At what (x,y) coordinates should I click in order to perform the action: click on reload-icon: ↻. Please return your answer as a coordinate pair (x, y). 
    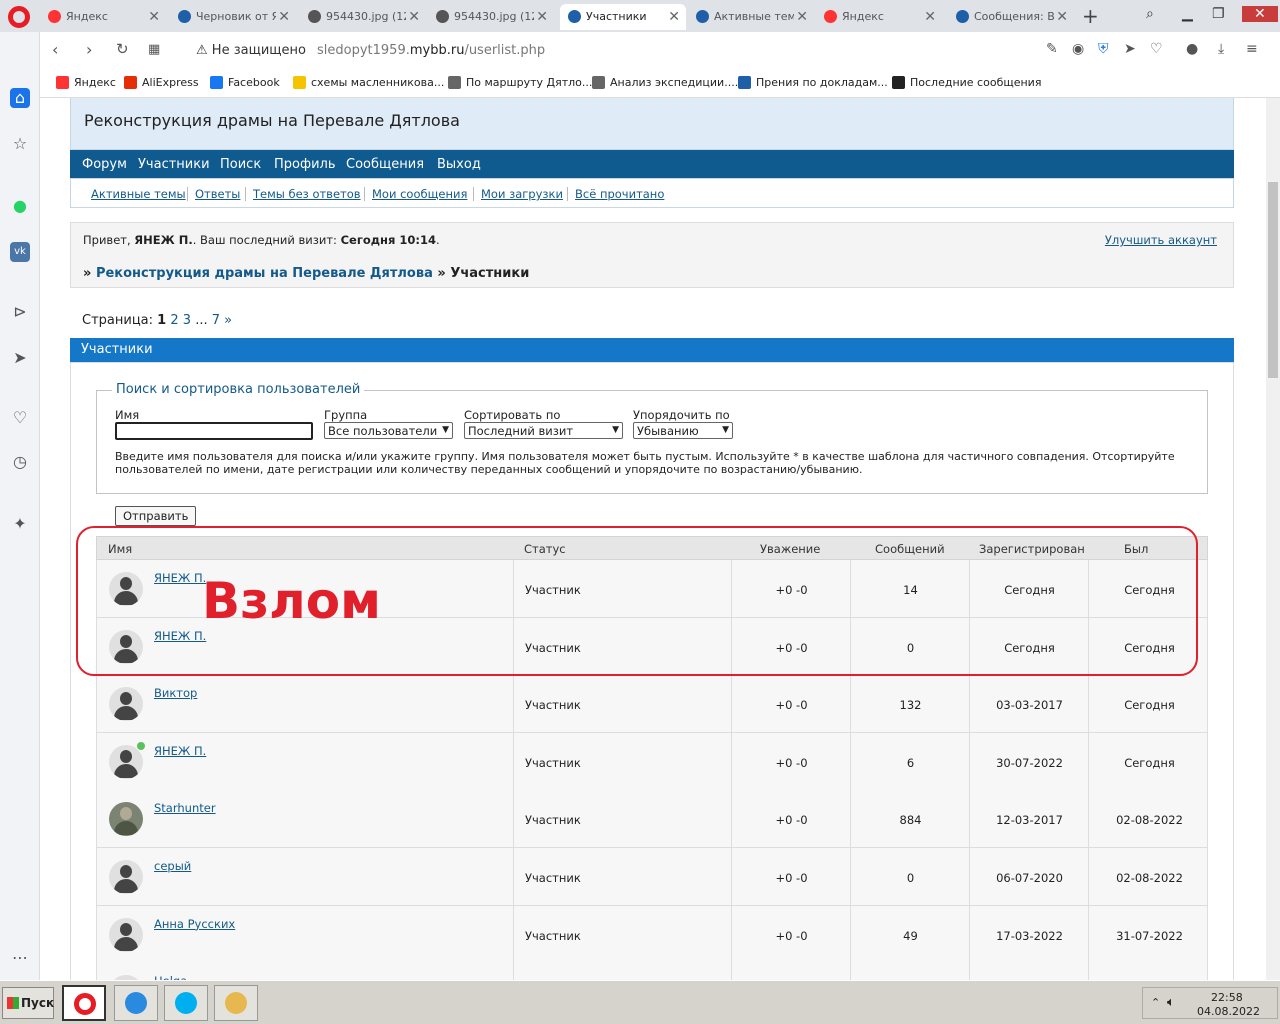
    Looking at the image, I should click on (122, 49).